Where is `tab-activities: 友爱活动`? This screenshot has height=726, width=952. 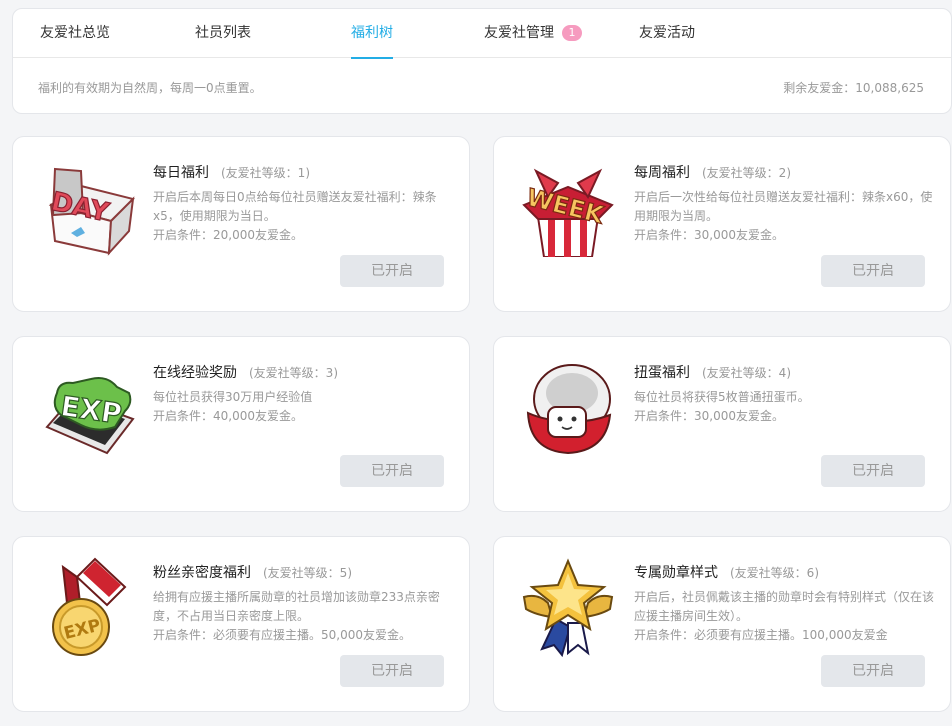 tab-activities: 友爱活动 is located at coordinates (667, 33).